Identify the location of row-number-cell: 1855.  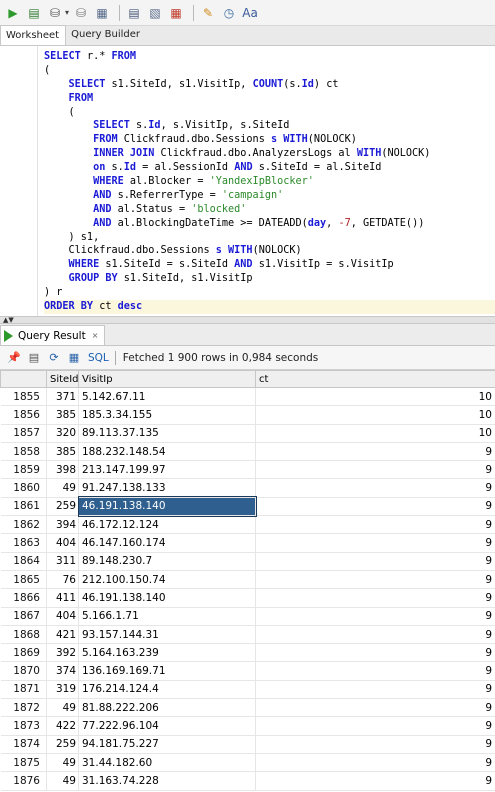
(23, 397).